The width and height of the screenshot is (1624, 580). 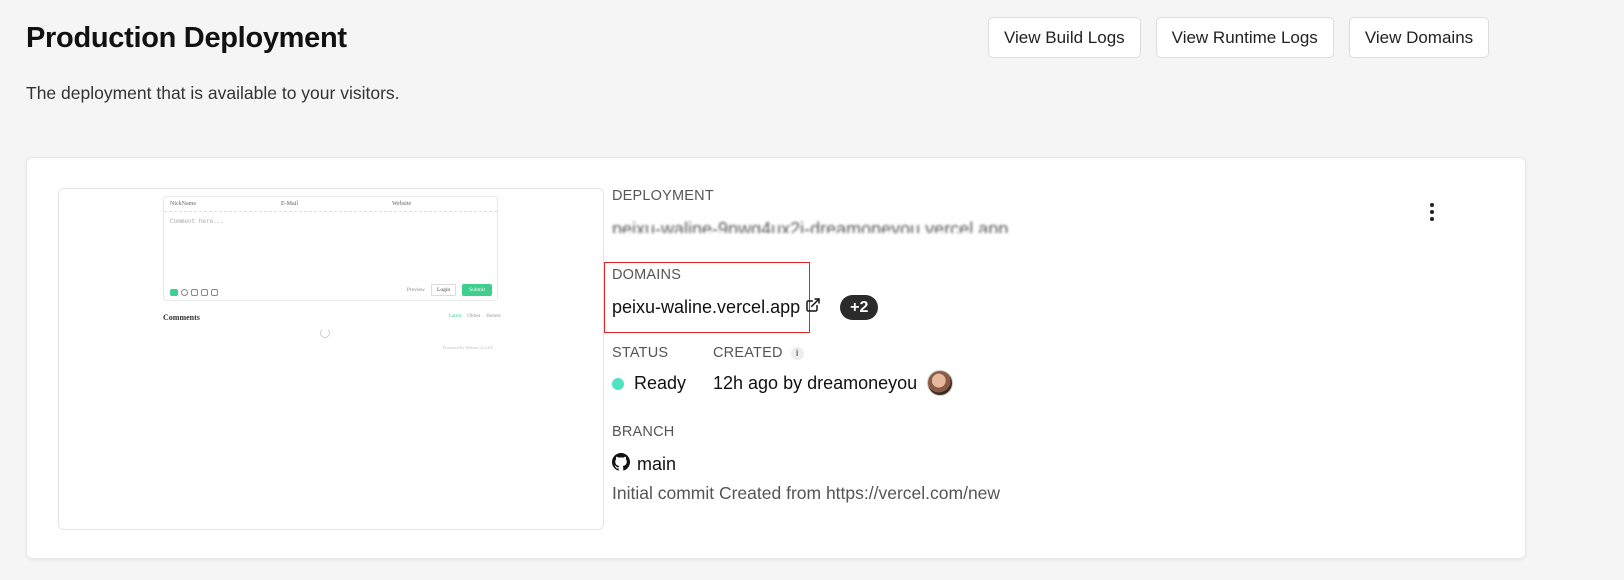 I want to click on preview-sort-tabs: Latest Oldest Hottest, so click(x=475, y=316).